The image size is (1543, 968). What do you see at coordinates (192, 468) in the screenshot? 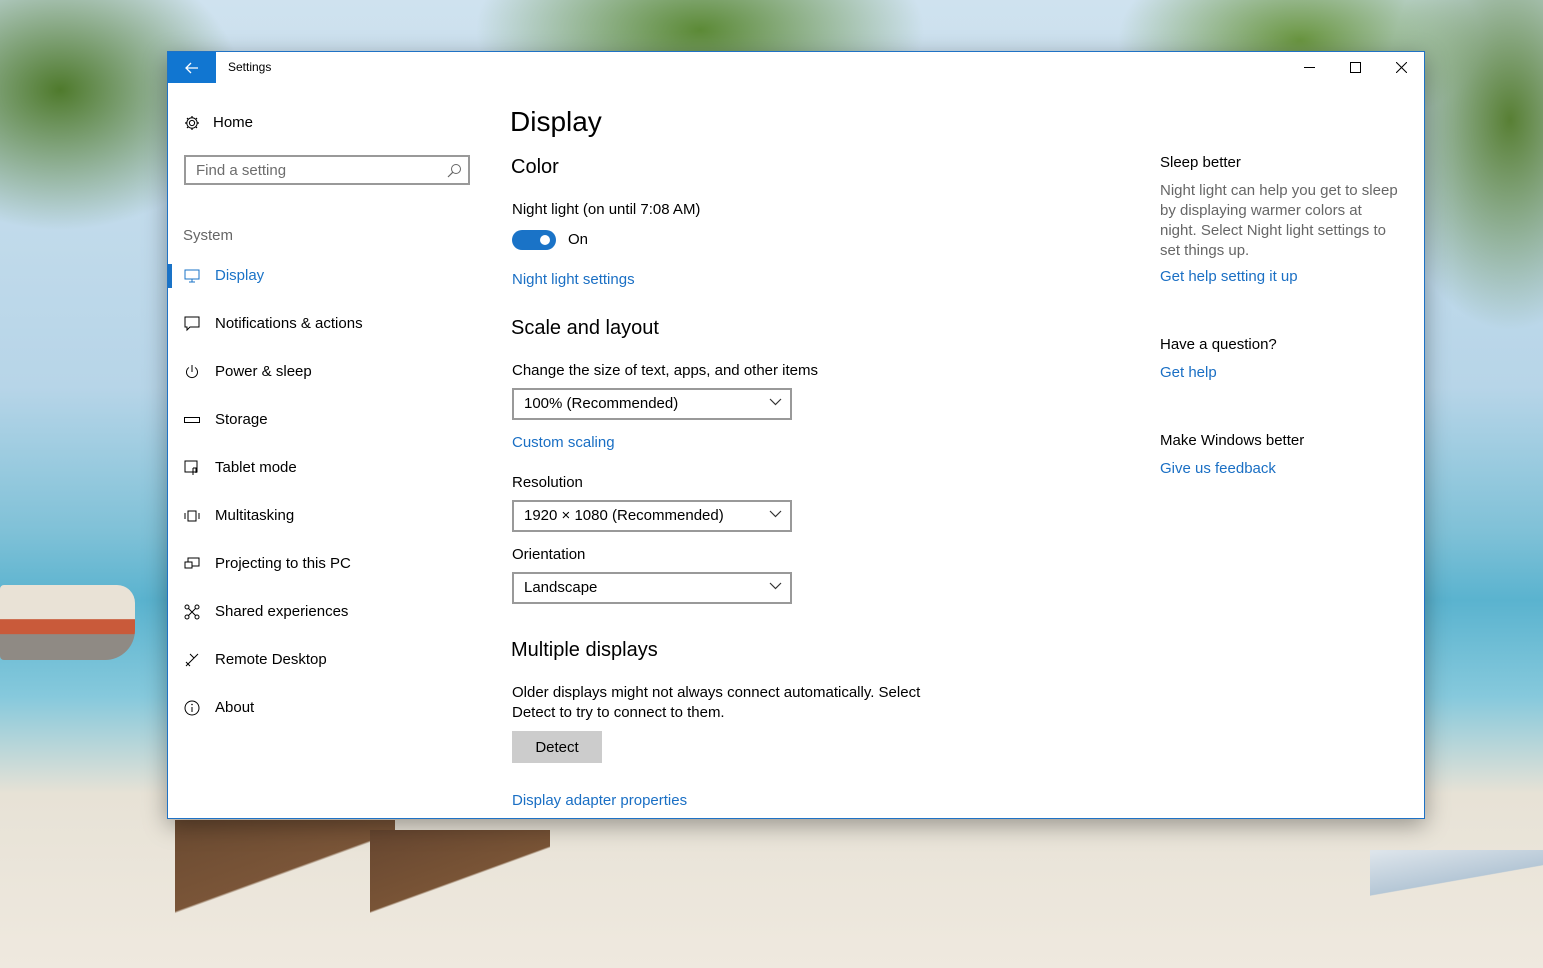
I see `tablet-icon` at bounding box center [192, 468].